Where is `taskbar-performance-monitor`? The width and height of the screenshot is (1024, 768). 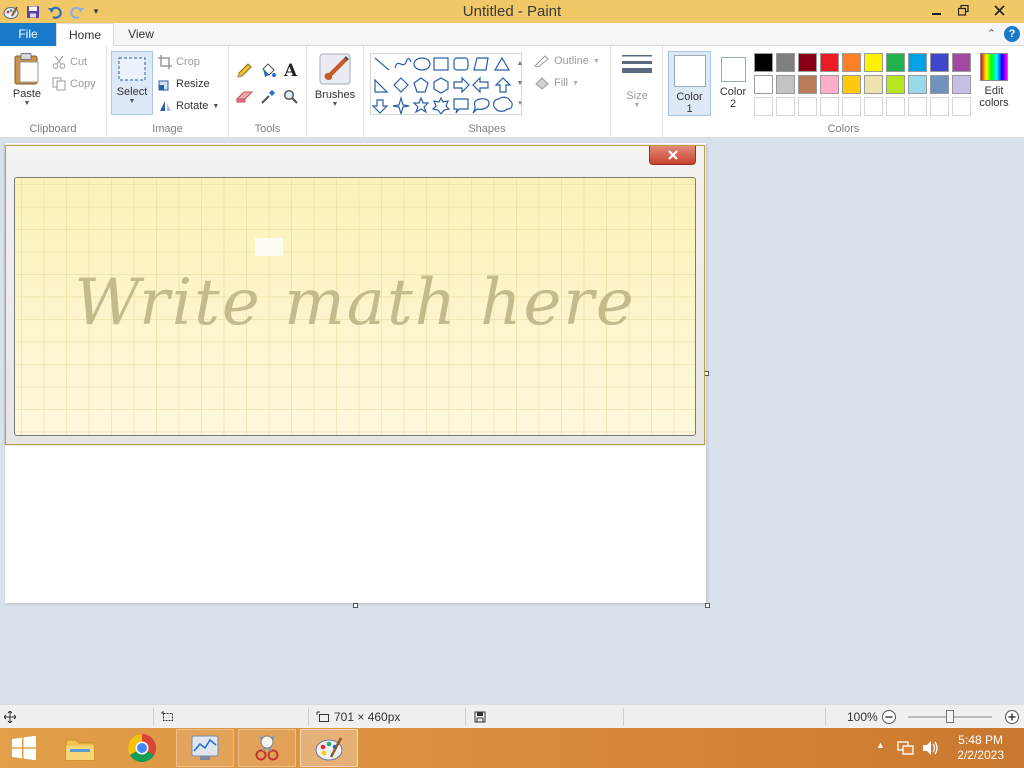 taskbar-performance-monitor is located at coordinates (205, 748).